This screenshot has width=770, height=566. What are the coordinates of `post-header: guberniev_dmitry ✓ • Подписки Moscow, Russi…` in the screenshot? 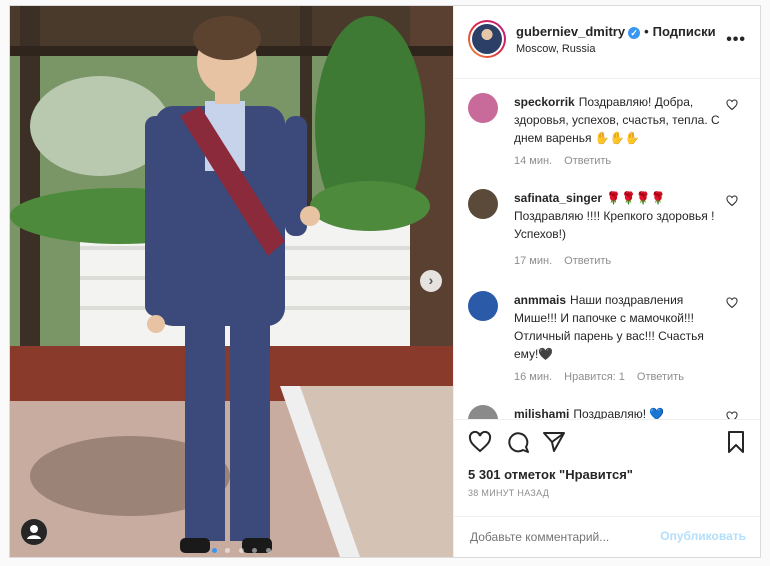 It's located at (607, 42).